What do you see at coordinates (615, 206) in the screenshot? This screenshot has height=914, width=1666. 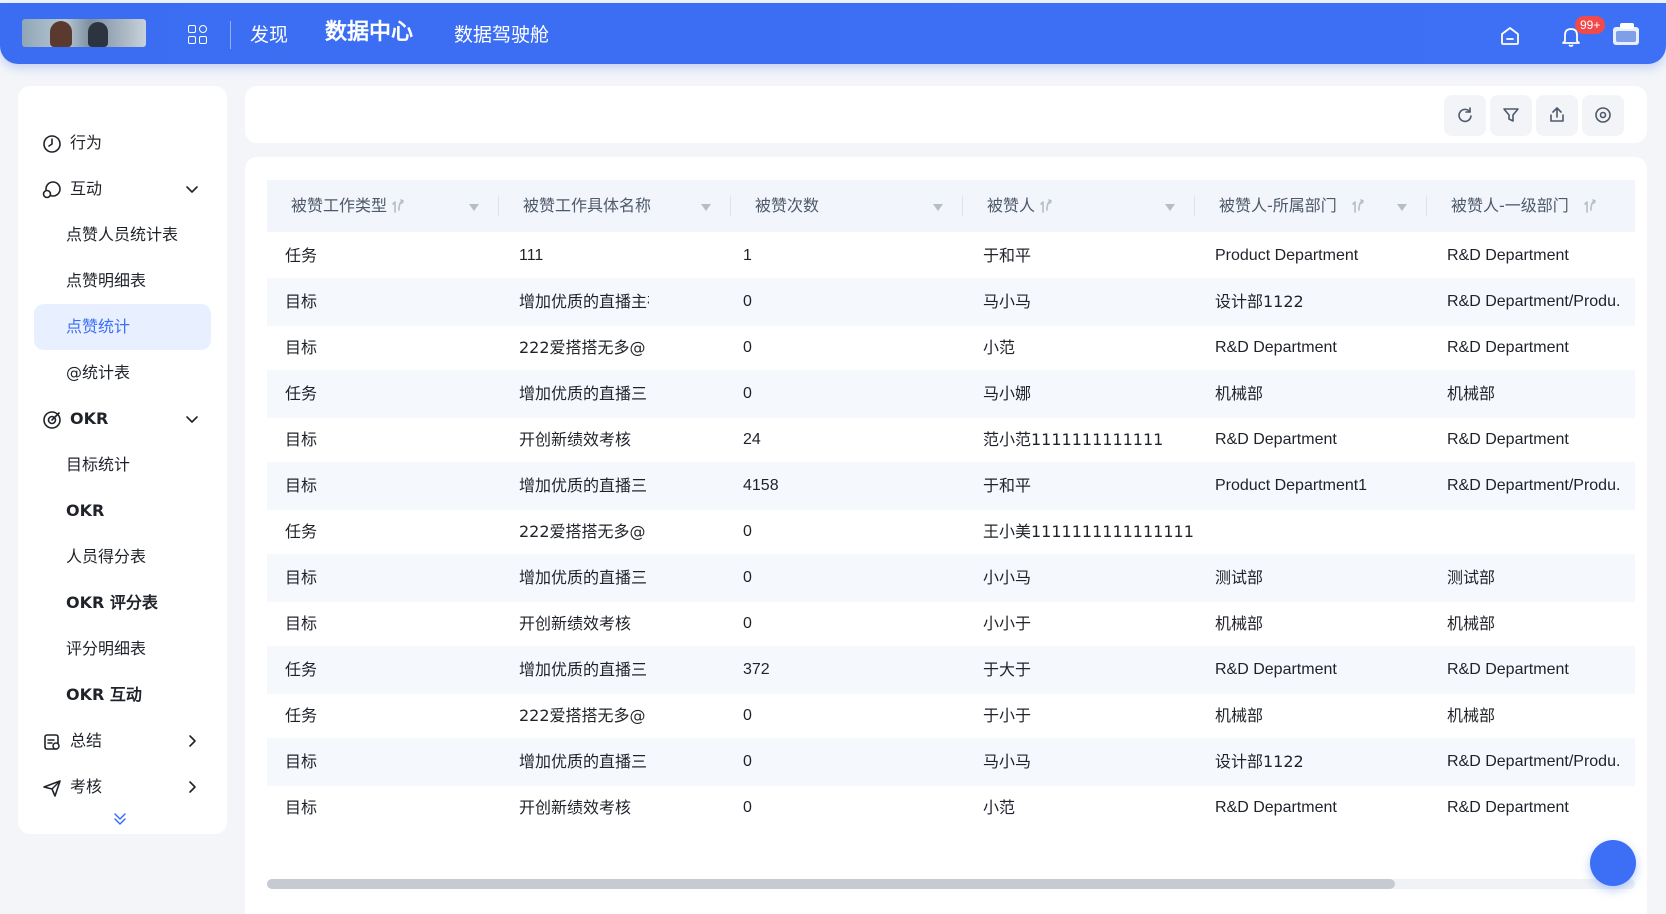 I see `column-header: 被赞工作具体名称` at bounding box center [615, 206].